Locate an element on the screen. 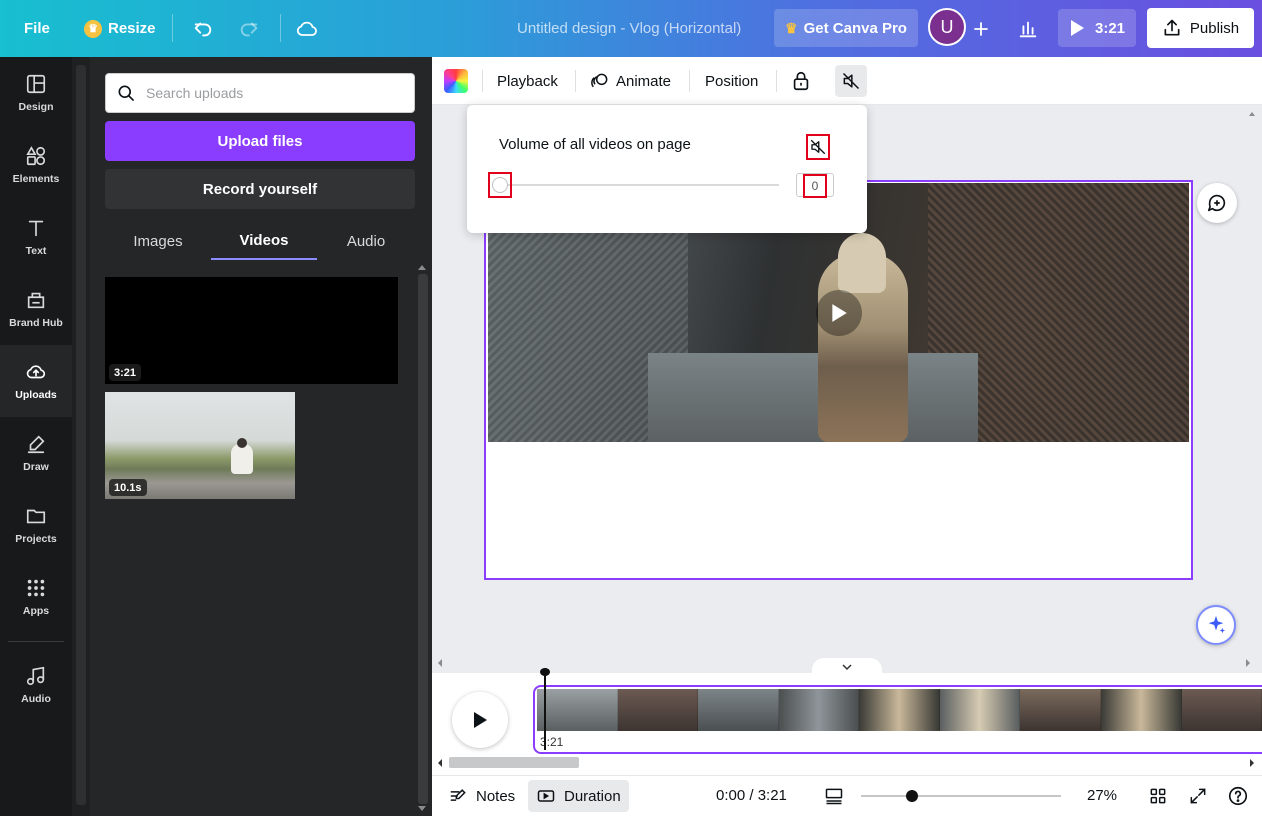 The width and height of the screenshot is (1262, 816). redo-button is located at coordinates (249, 29).